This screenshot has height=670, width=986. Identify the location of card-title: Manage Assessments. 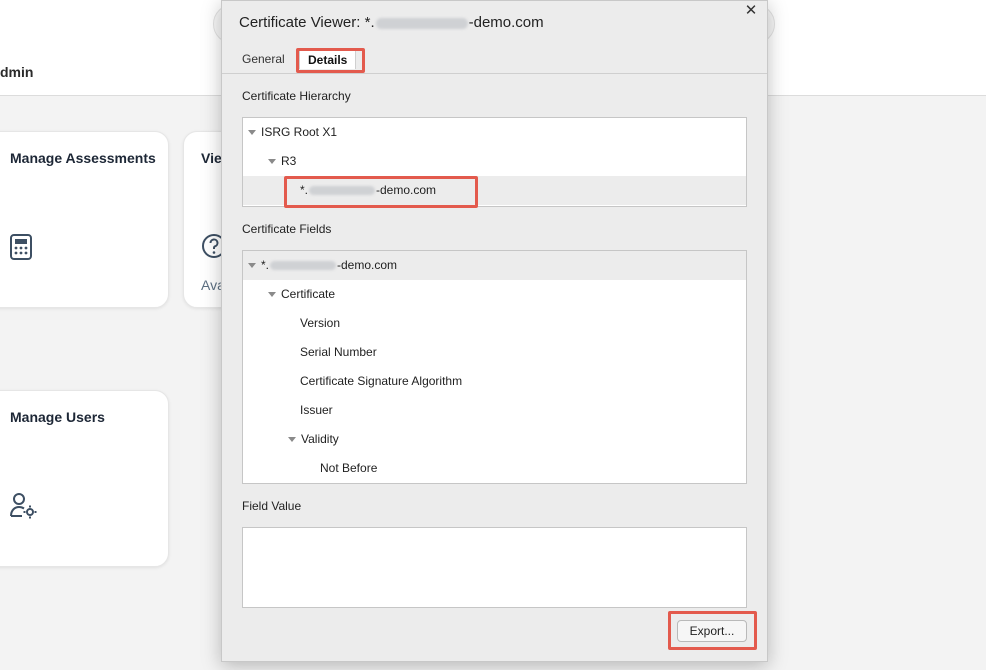
(83, 158).